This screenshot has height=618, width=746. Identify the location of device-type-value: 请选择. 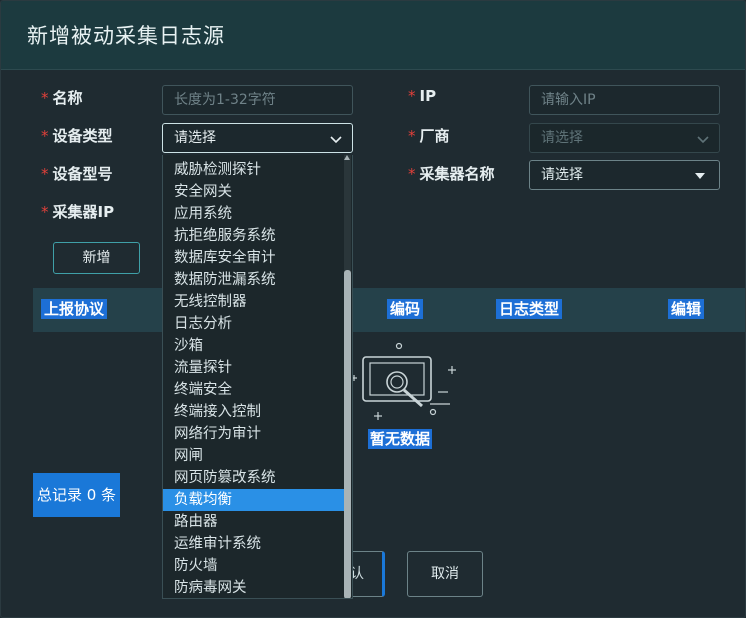
(195, 138).